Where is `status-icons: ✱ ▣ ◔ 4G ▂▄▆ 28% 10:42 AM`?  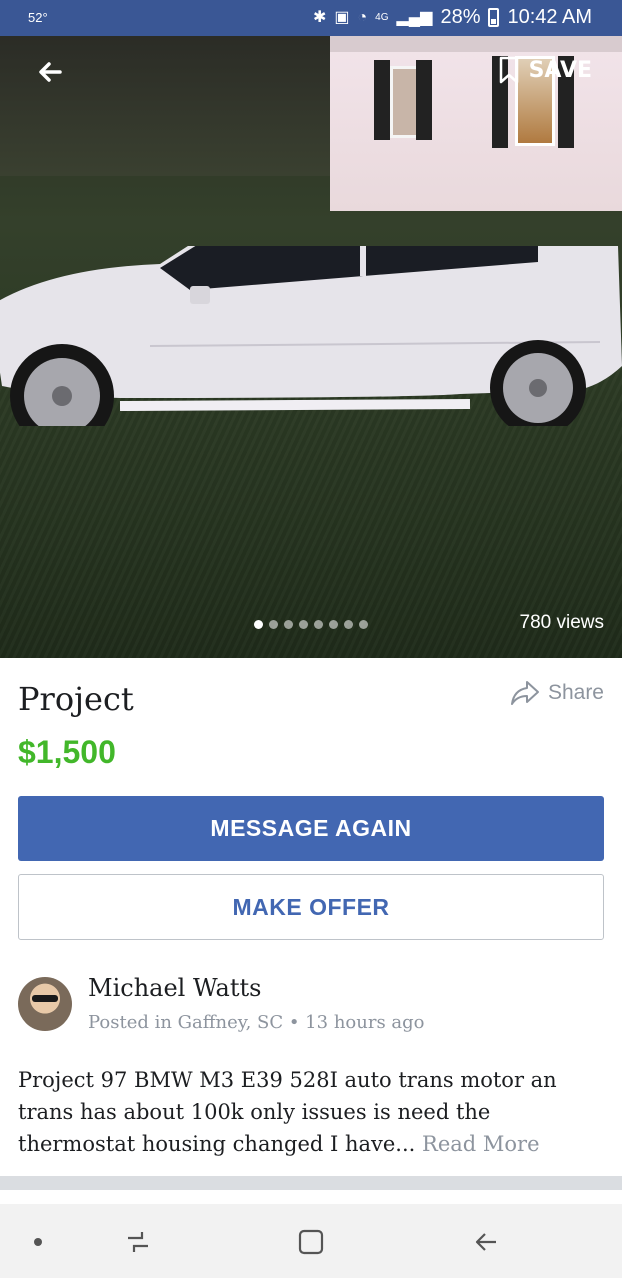 status-icons: ✱ ▣ ◔ 4G ▂▄▆ 28% 10:42 AM is located at coordinates (452, 17).